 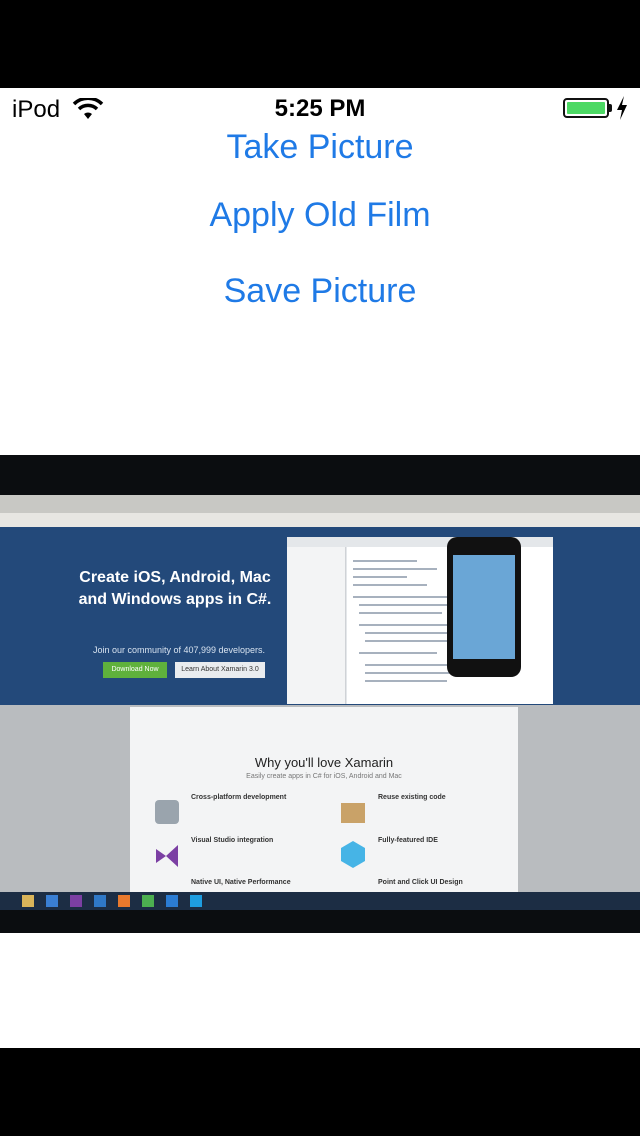 What do you see at coordinates (412, 797) in the screenshot?
I see `feature-title: Reuse existing code` at bounding box center [412, 797].